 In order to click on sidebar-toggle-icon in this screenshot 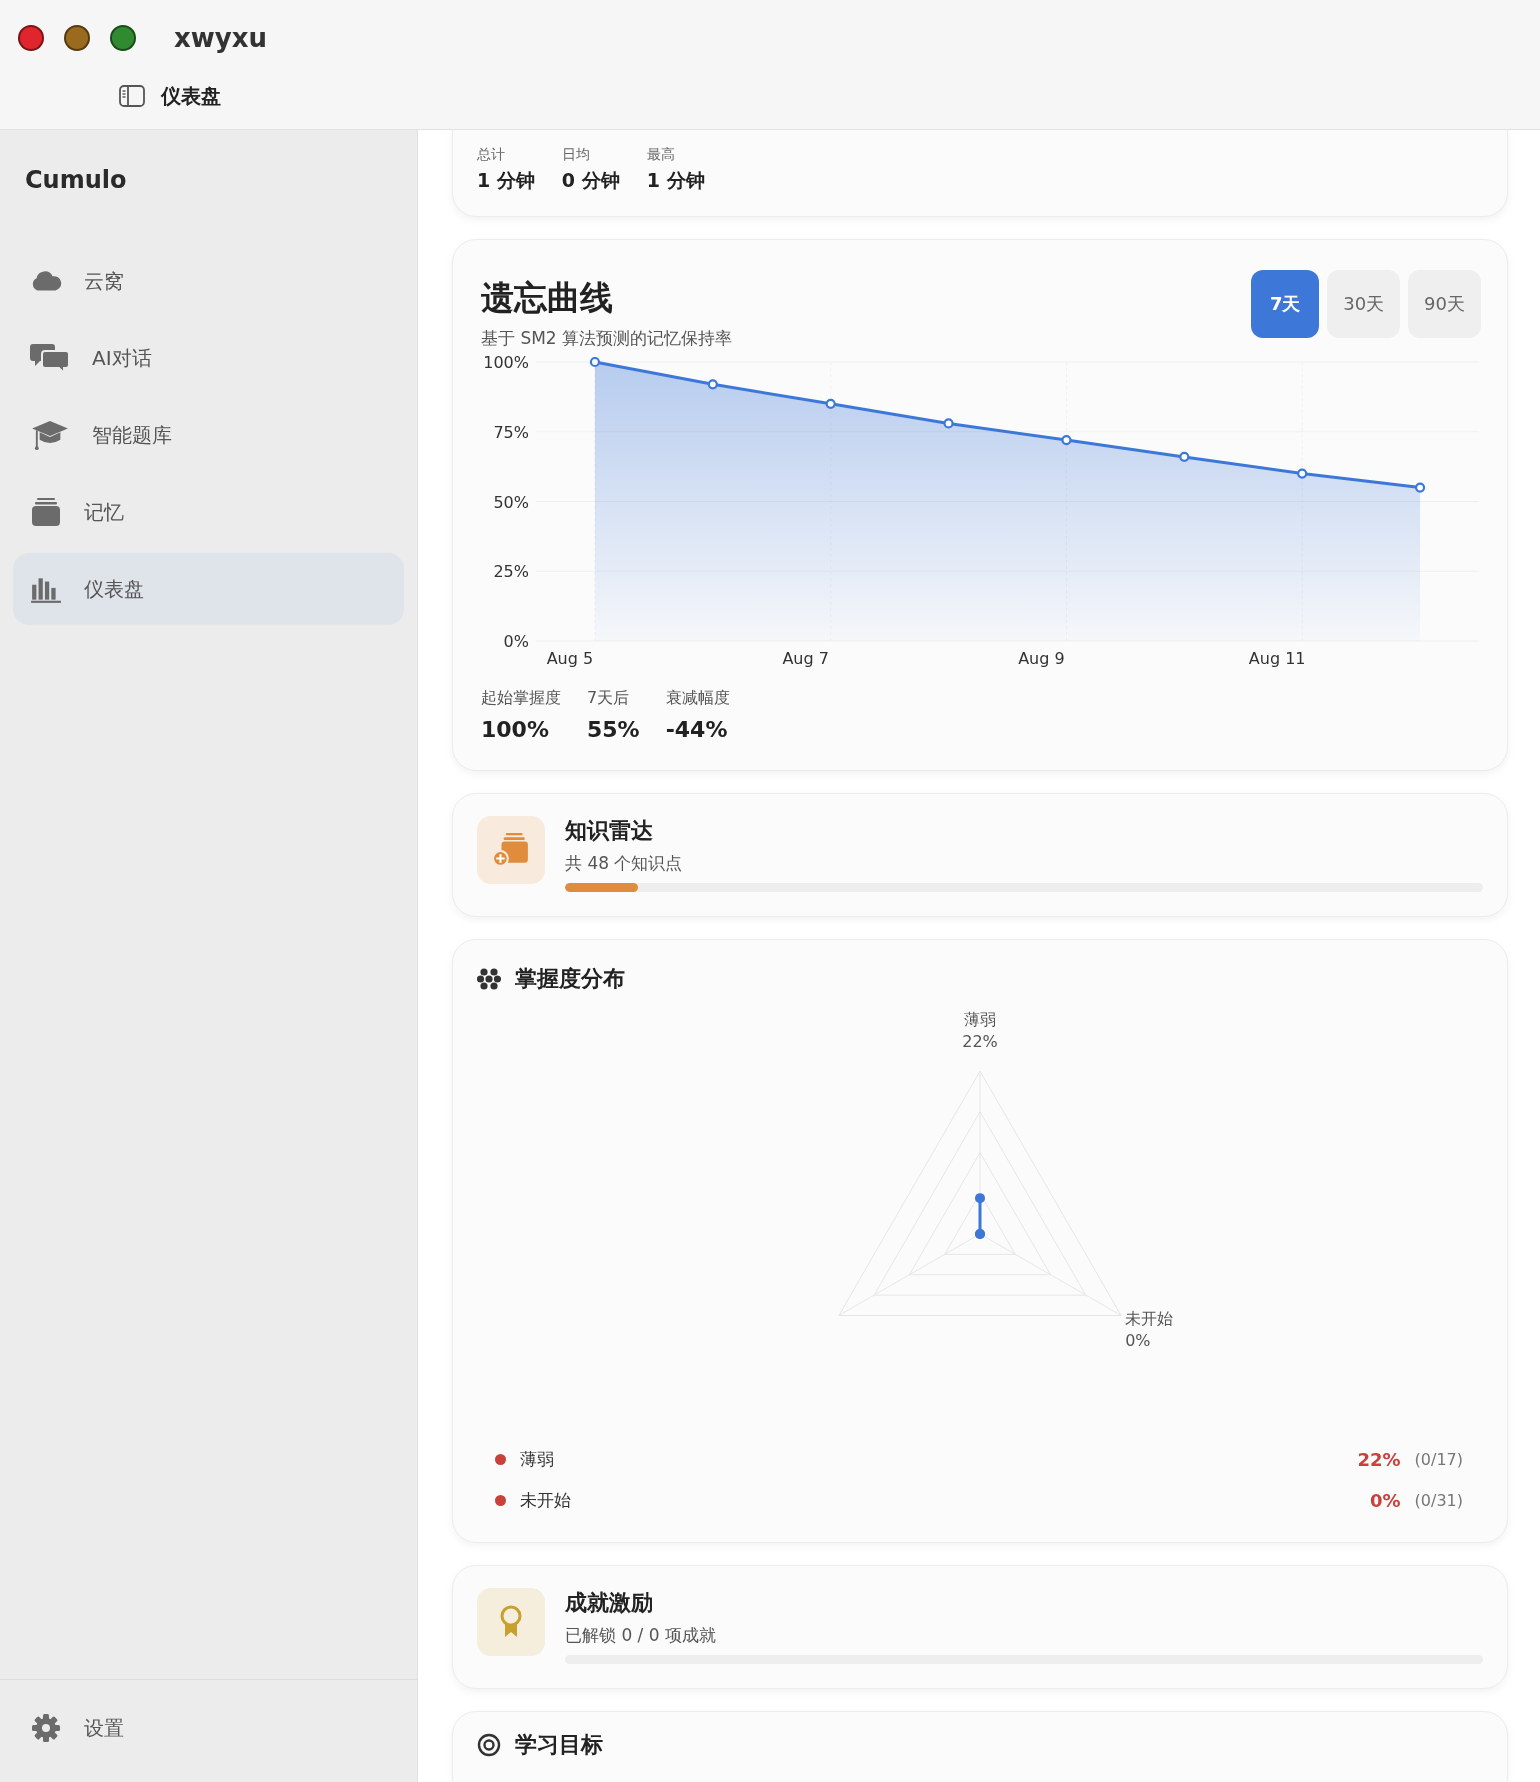, I will do `click(132, 96)`.